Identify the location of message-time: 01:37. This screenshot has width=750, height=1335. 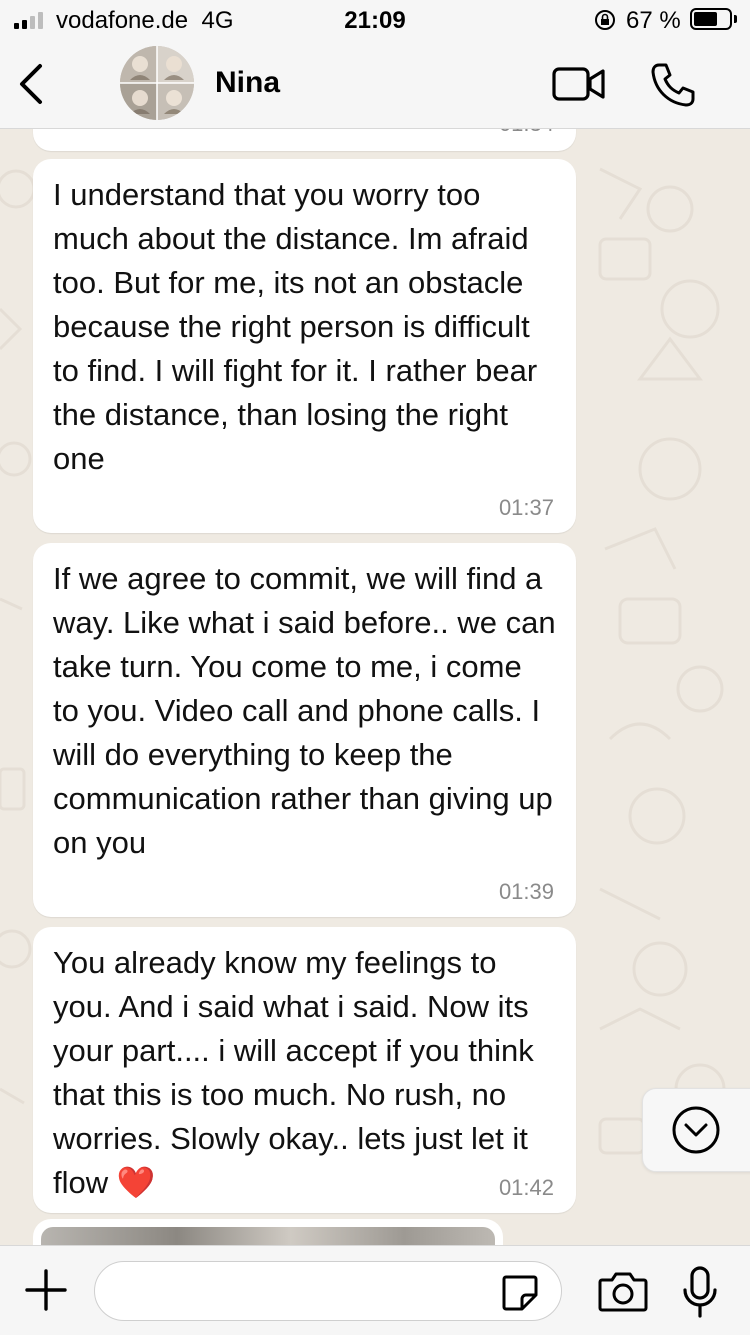
(526, 507).